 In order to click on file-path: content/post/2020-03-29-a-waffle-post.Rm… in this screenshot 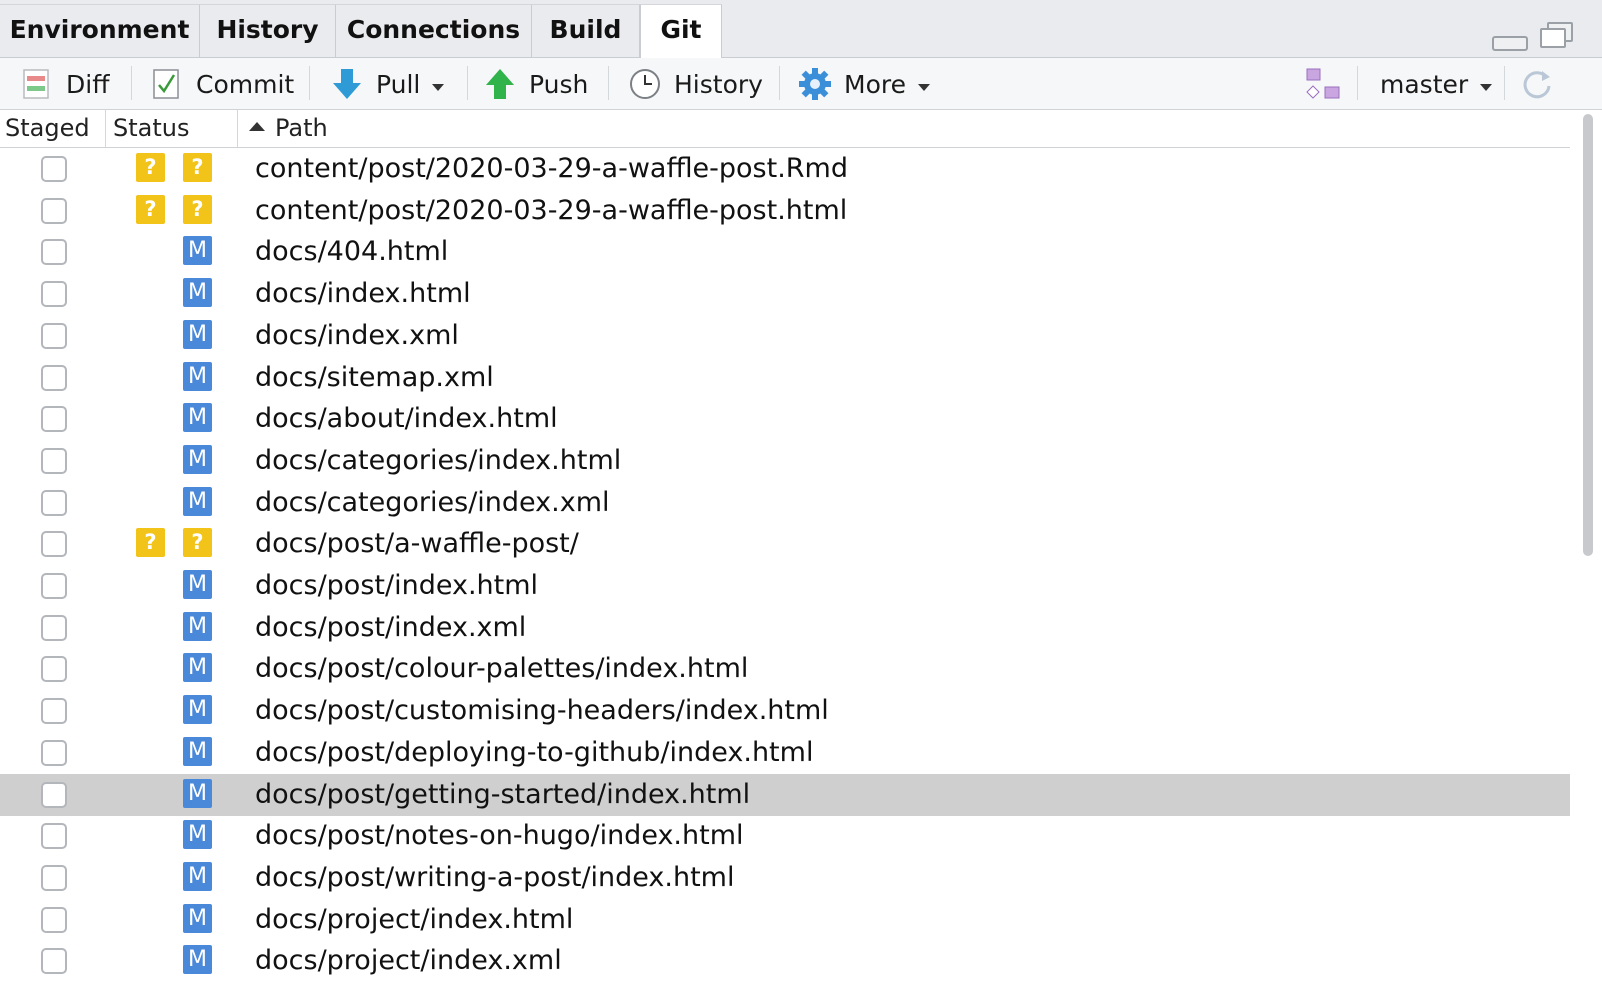, I will do `click(551, 168)`.